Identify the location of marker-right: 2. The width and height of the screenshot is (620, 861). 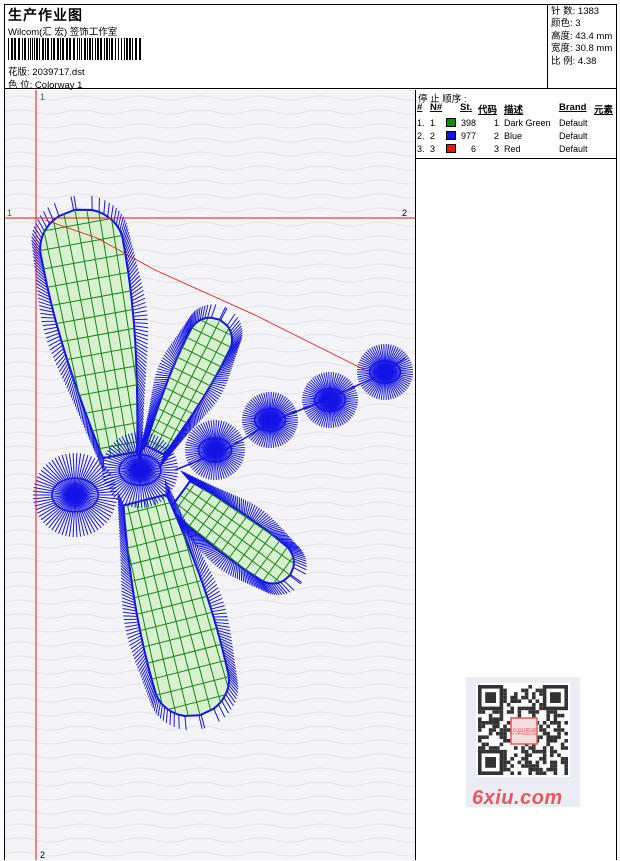
(404, 213).